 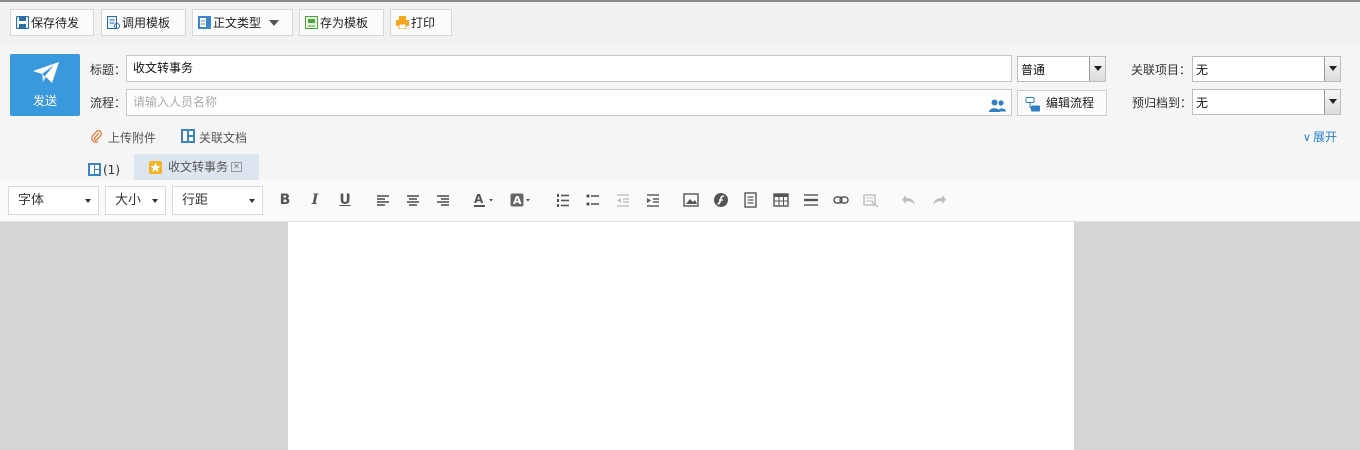 I want to click on unlink-icon, so click(x=871, y=200).